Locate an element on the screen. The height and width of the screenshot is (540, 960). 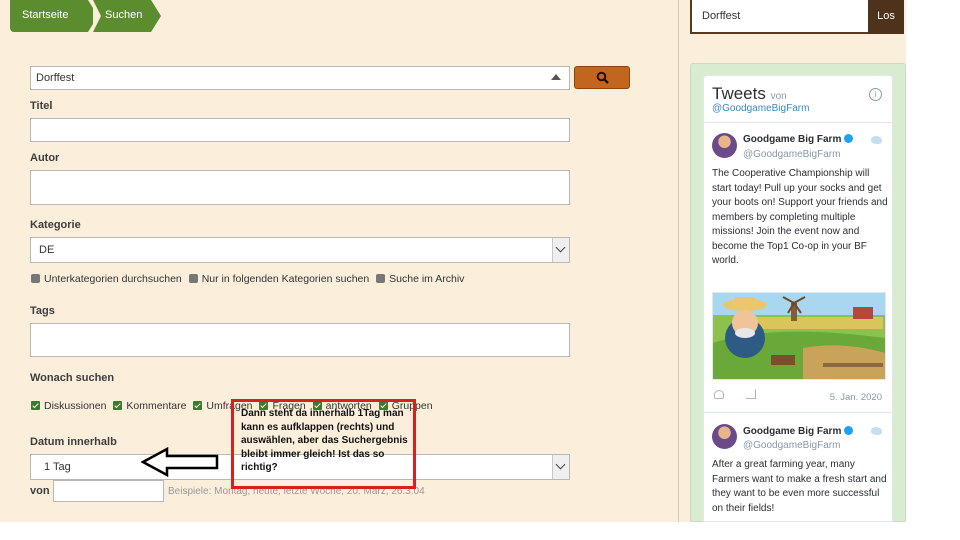
tweets-user-link: @GoodgameBigFarm is located at coordinates (760, 108).